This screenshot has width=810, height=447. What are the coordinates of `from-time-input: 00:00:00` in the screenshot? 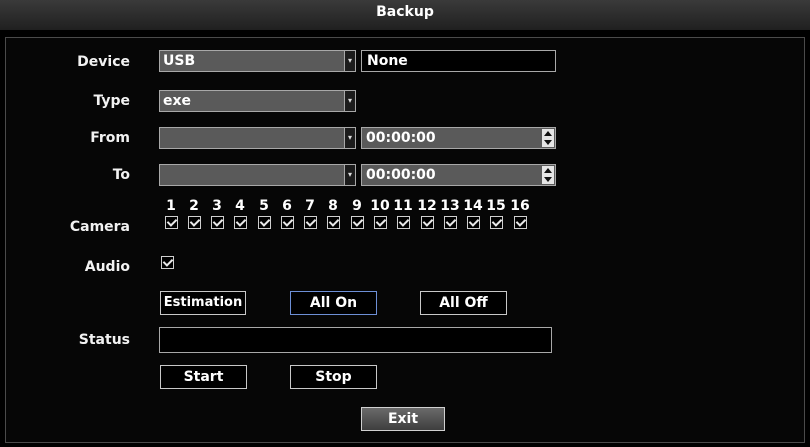 It's located at (458, 138).